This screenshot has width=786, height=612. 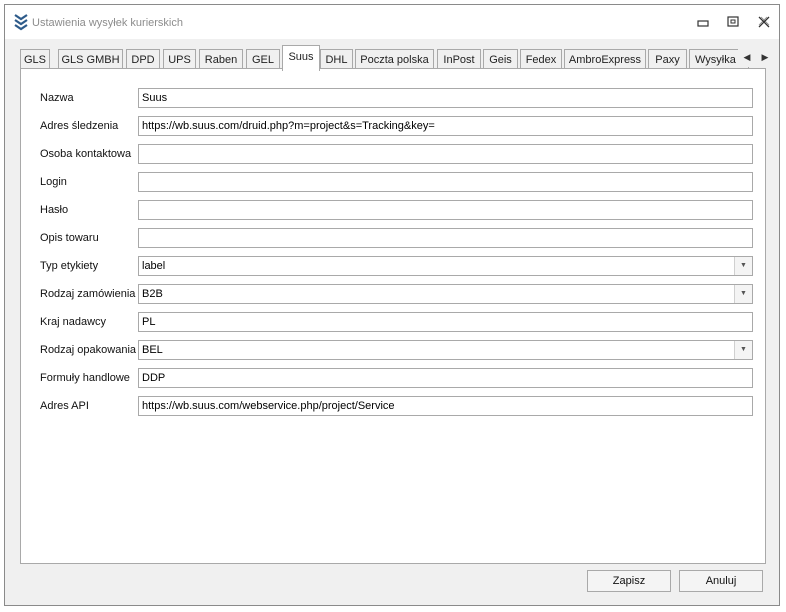 What do you see at coordinates (69, 266) in the screenshot?
I see `label-typ-etykiety: Typ etykiety` at bounding box center [69, 266].